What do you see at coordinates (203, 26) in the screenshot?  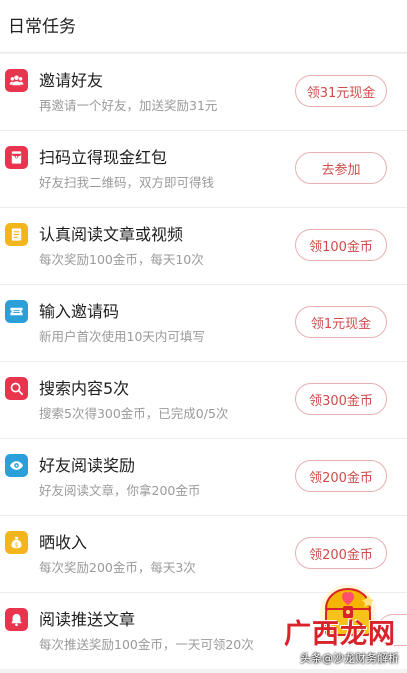 I see `header: 日常任务` at bounding box center [203, 26].